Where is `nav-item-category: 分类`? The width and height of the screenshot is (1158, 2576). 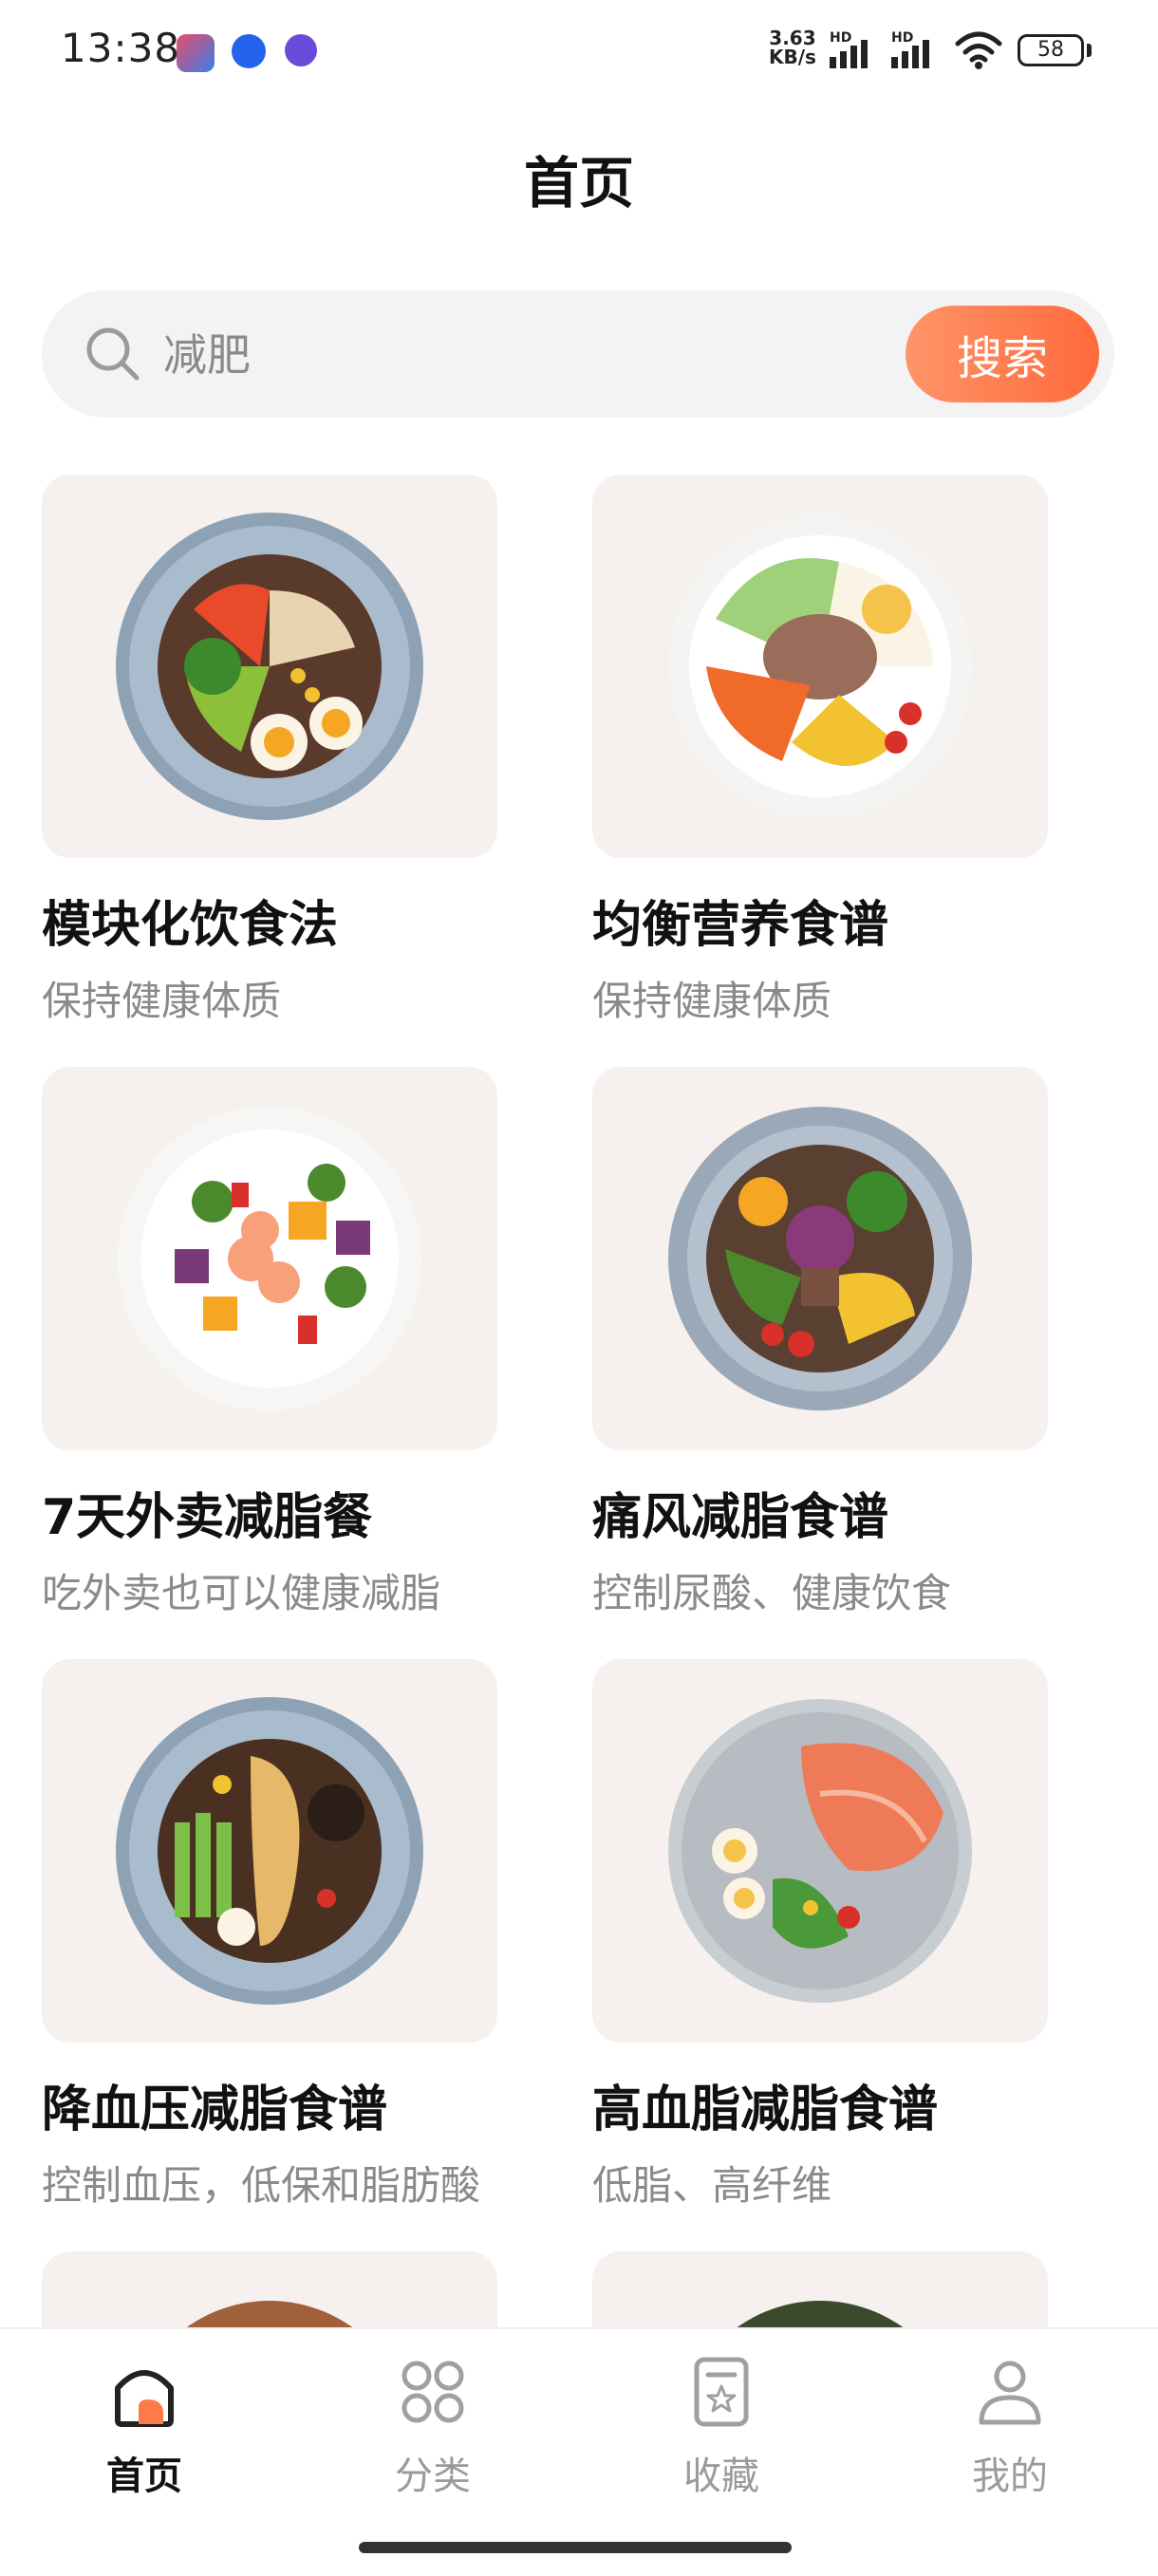
nav-item-category: 分类 is located at coordinates (433, 2427).